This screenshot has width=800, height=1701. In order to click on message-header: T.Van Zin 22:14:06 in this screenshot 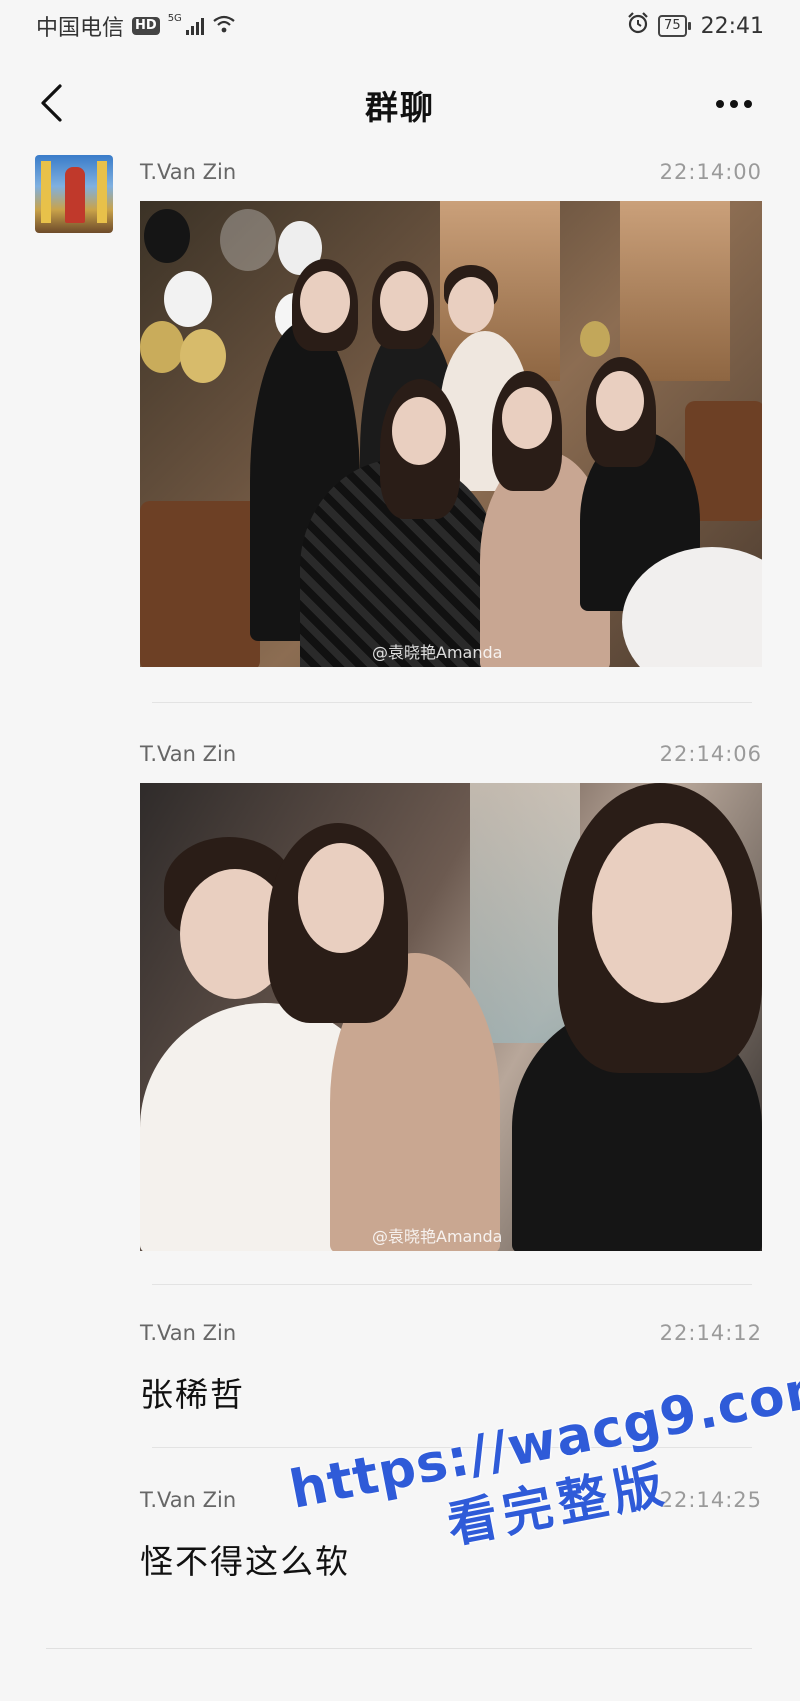, I will do `click(451, 754)`.